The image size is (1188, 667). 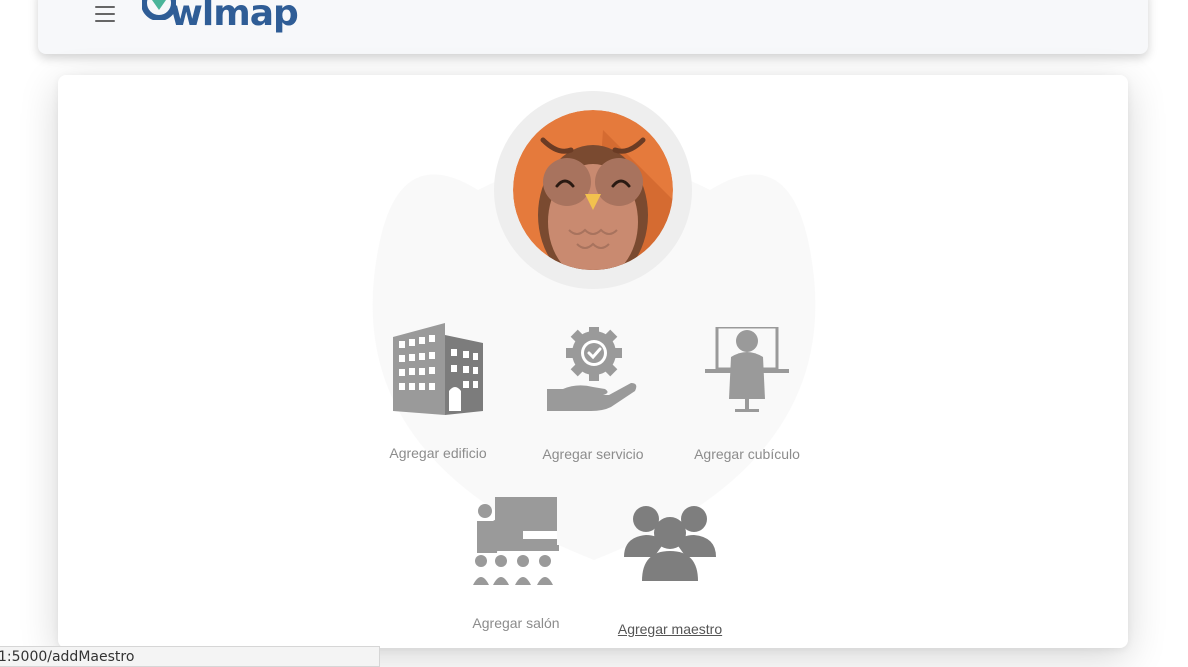 What do you see at coordinates (438, 453) in the screenshot?
I see `add-building-label: Agregar edificio` at bounding box center [438, 453].